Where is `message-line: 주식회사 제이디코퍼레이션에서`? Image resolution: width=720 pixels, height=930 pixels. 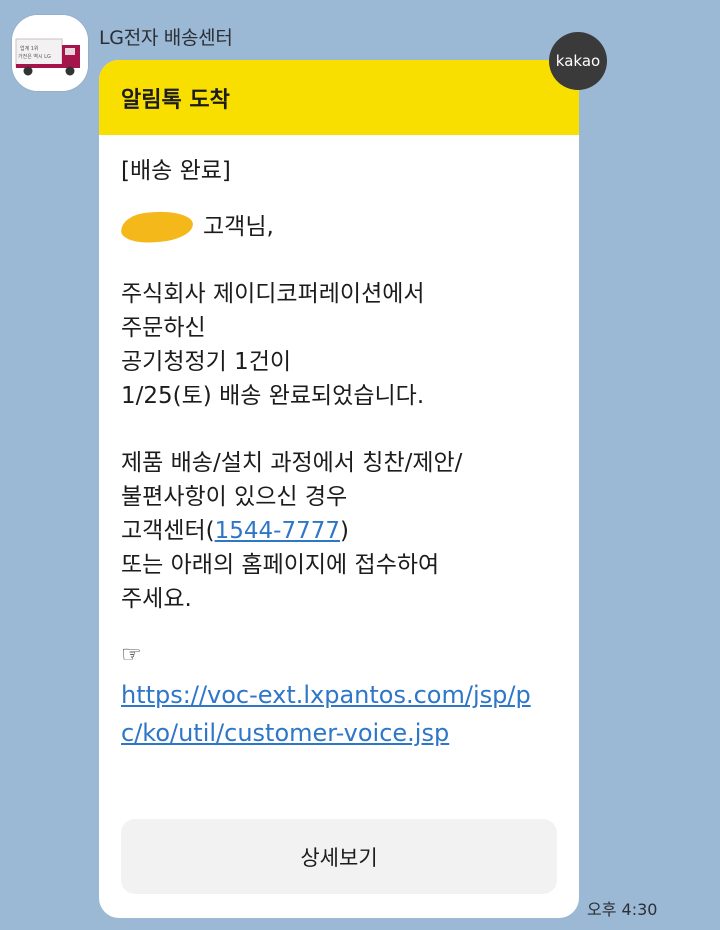
message-line: 주식회사 제이디코퍼레이션에서 is located at coordinates (273, 294).